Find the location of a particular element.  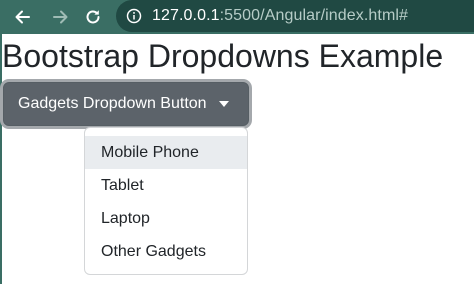

back-button is located at coordinates (23, 17).